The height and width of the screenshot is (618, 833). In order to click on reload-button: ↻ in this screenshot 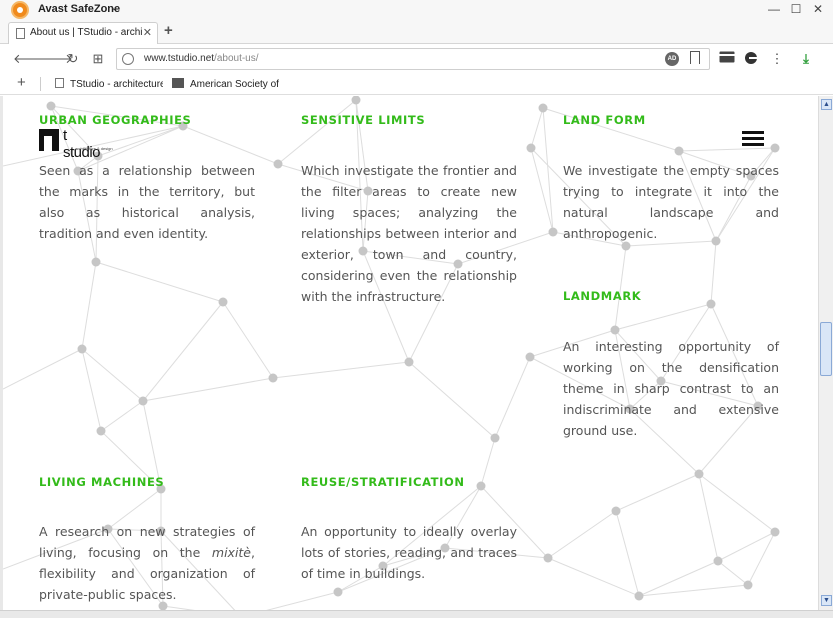, I will do `click(73, 59)`.